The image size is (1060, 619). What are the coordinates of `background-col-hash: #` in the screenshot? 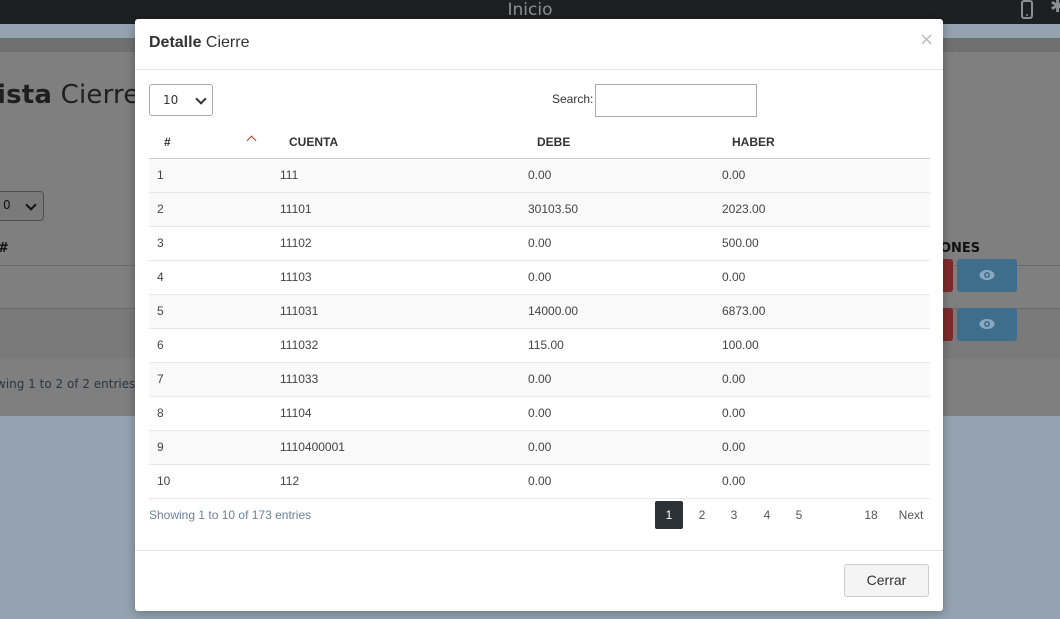 It's located at (4, 248).